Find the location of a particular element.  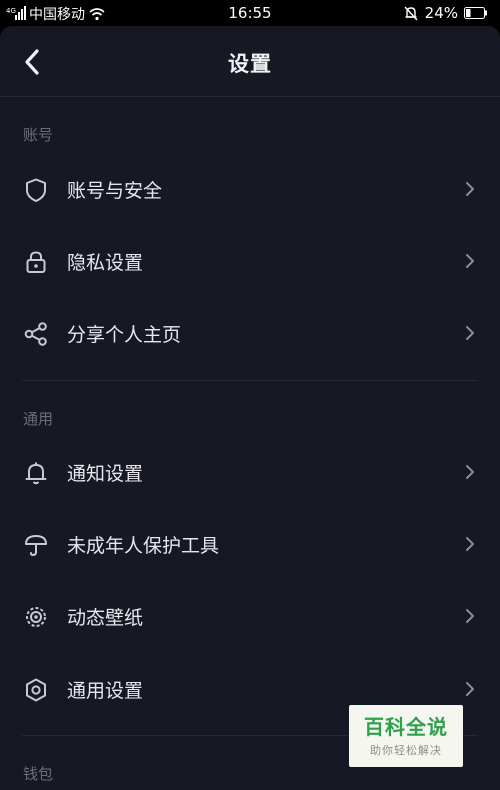

menu-item-label: 通知设置 is located at coordinates (105, 474).